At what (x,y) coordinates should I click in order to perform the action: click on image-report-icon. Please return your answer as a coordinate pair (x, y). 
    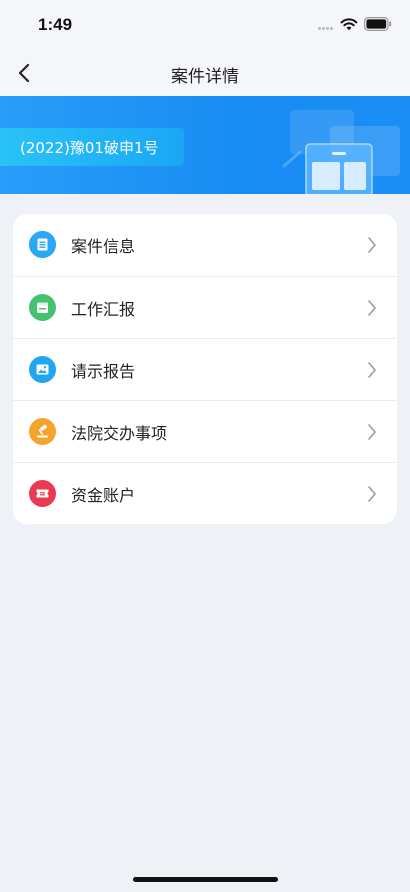
    Looking at the image, I should click on (42, 369).